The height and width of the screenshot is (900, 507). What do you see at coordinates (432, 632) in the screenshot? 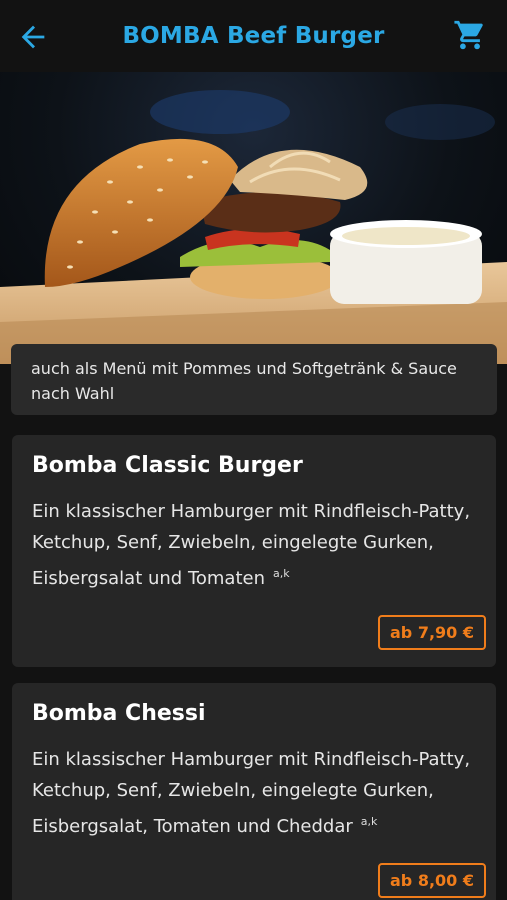
I see `price-button: ab 7,90 €` at bounding box center [432, 632].